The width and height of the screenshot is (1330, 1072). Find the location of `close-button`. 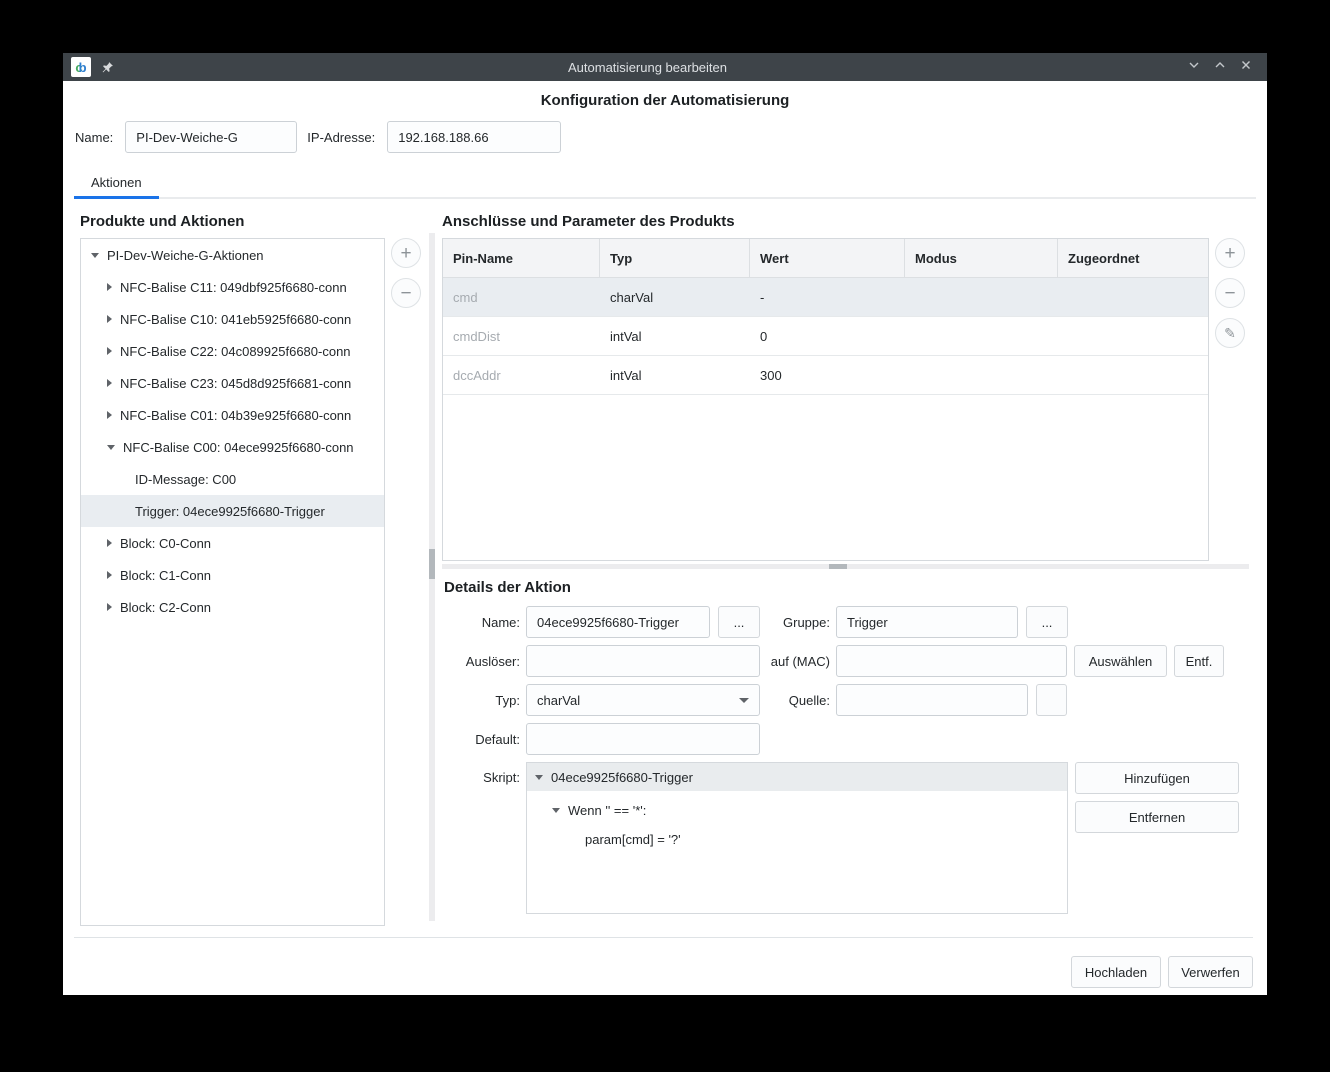

close-button is located at coordinates (1246, 67).